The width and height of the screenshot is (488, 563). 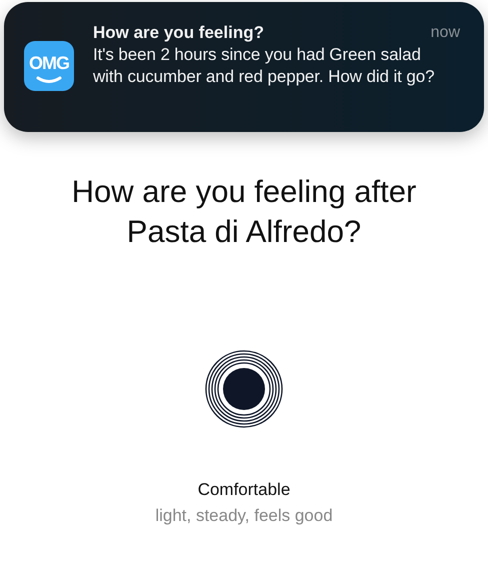 What do you see at coordinates (244, 516) in the screenshot?
I see `mood-description: light, steady, feels good` at bounding box center [244, 516].